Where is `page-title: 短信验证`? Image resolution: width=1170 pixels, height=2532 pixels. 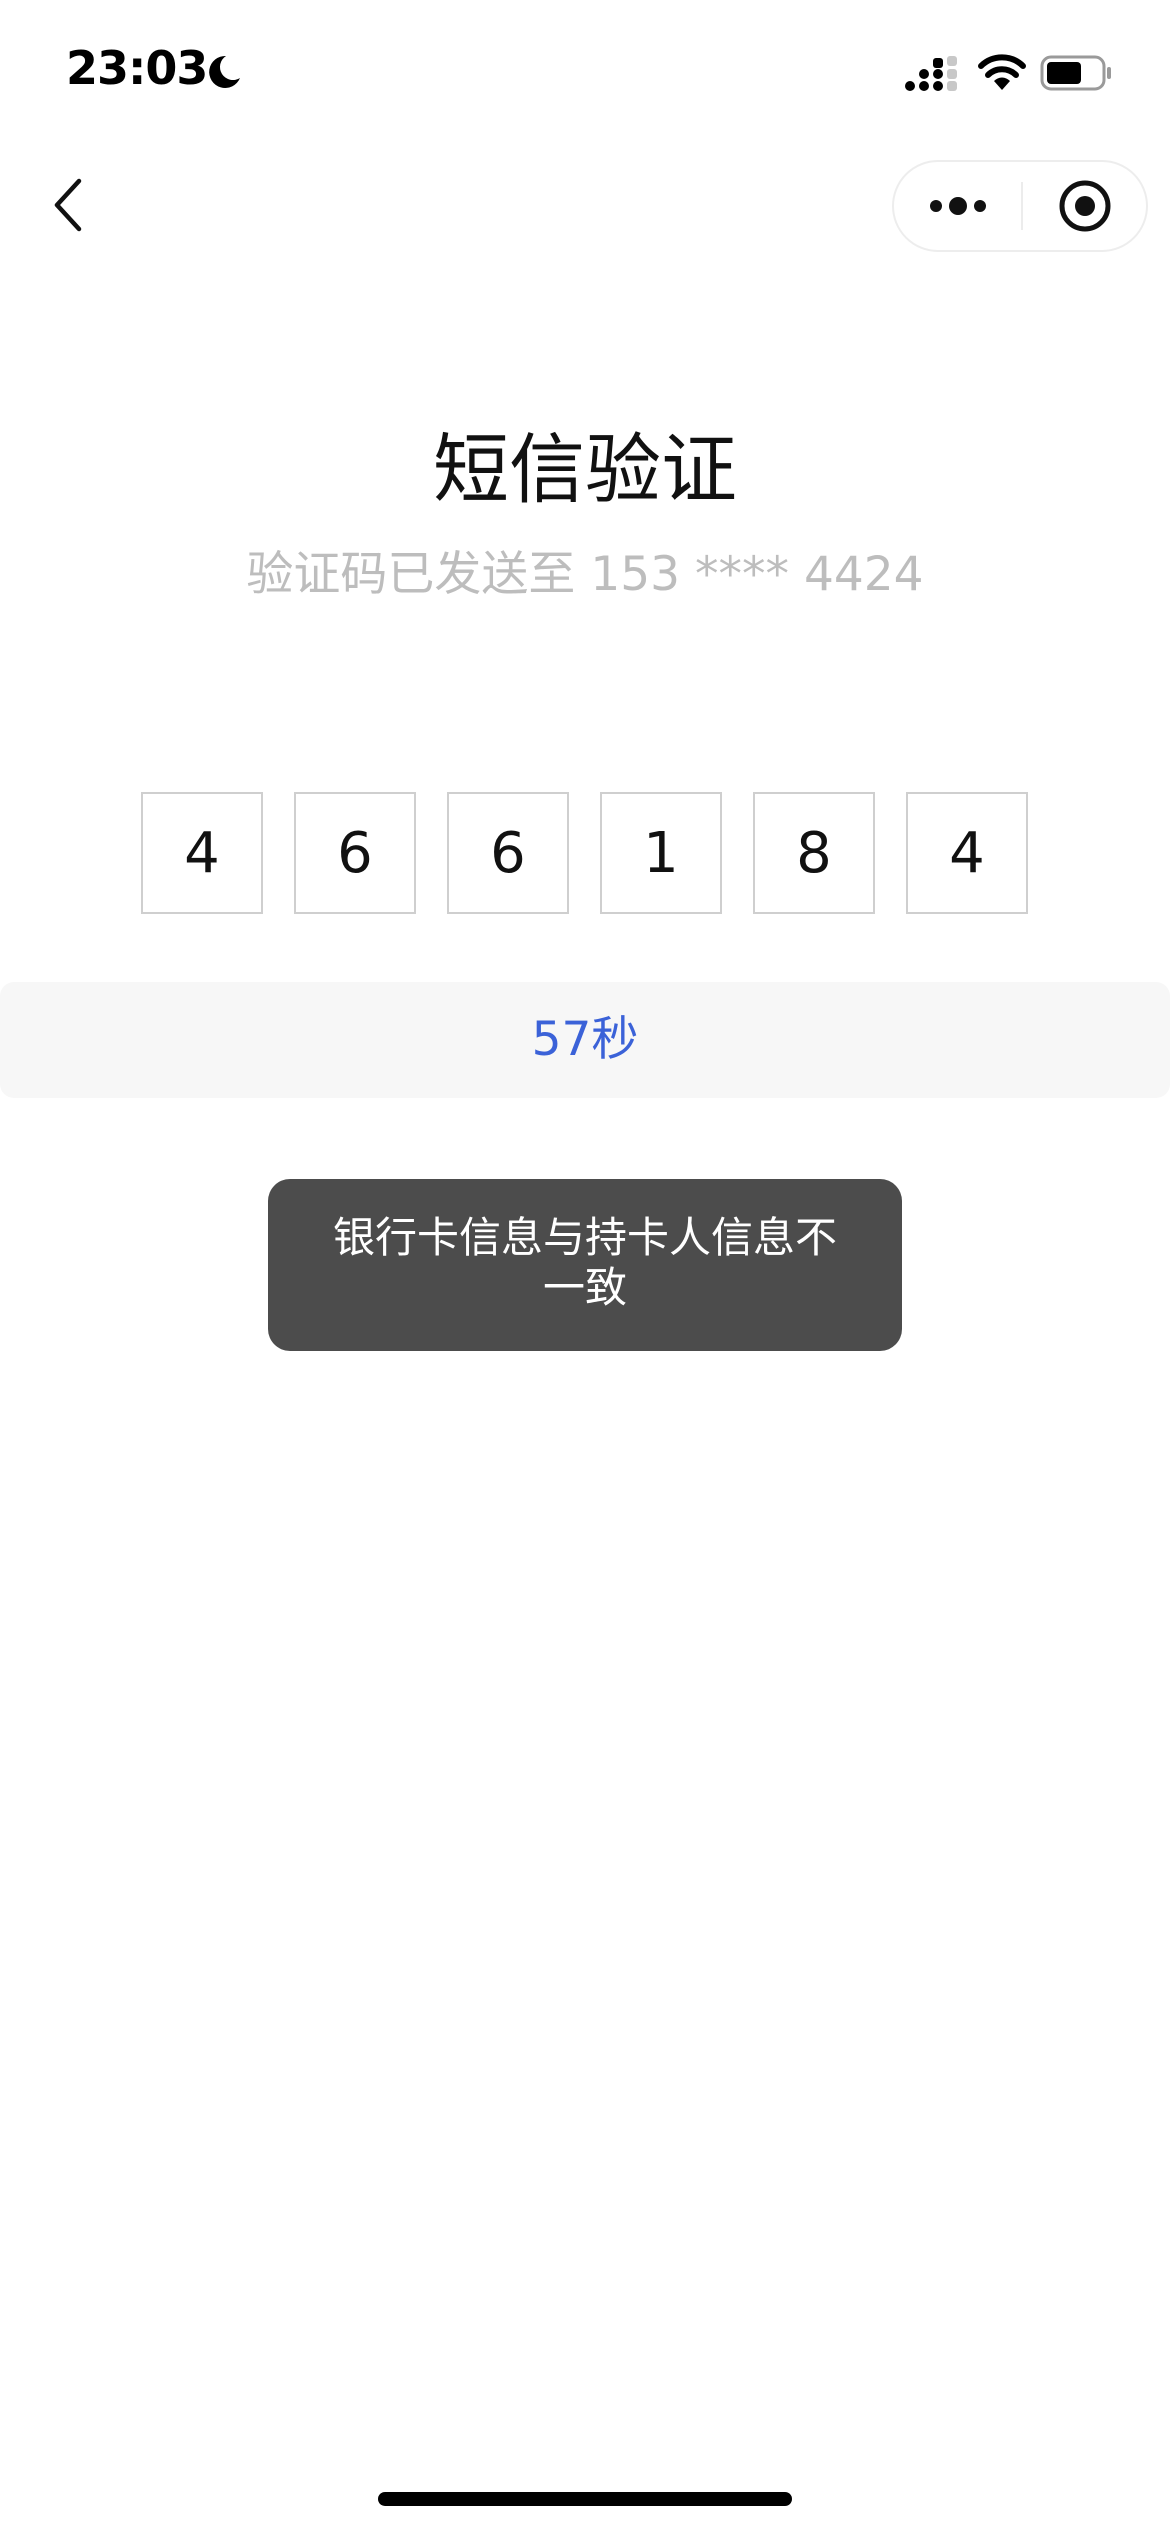
page-title: 短信验证 is located at coordinates (585, 469).